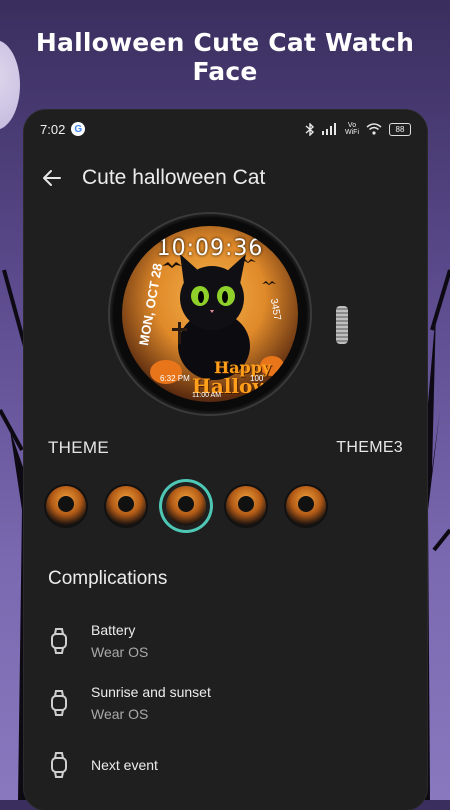 The height and width of the screenshot is (810, 450). I want to click on battery-indicator: 88, so click(400, 129).